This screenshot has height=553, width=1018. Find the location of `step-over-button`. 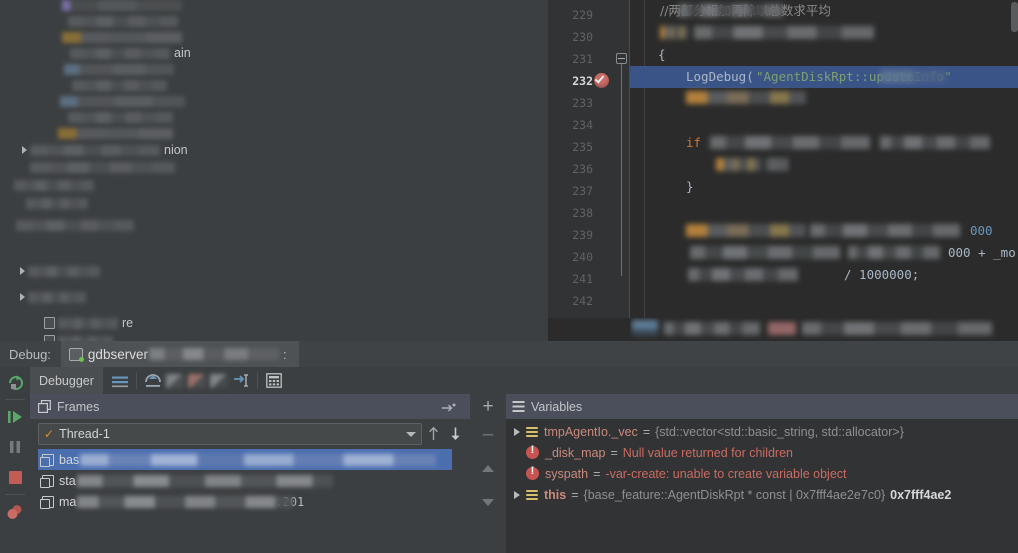

step-over-button is located at coordinates (153, 381).